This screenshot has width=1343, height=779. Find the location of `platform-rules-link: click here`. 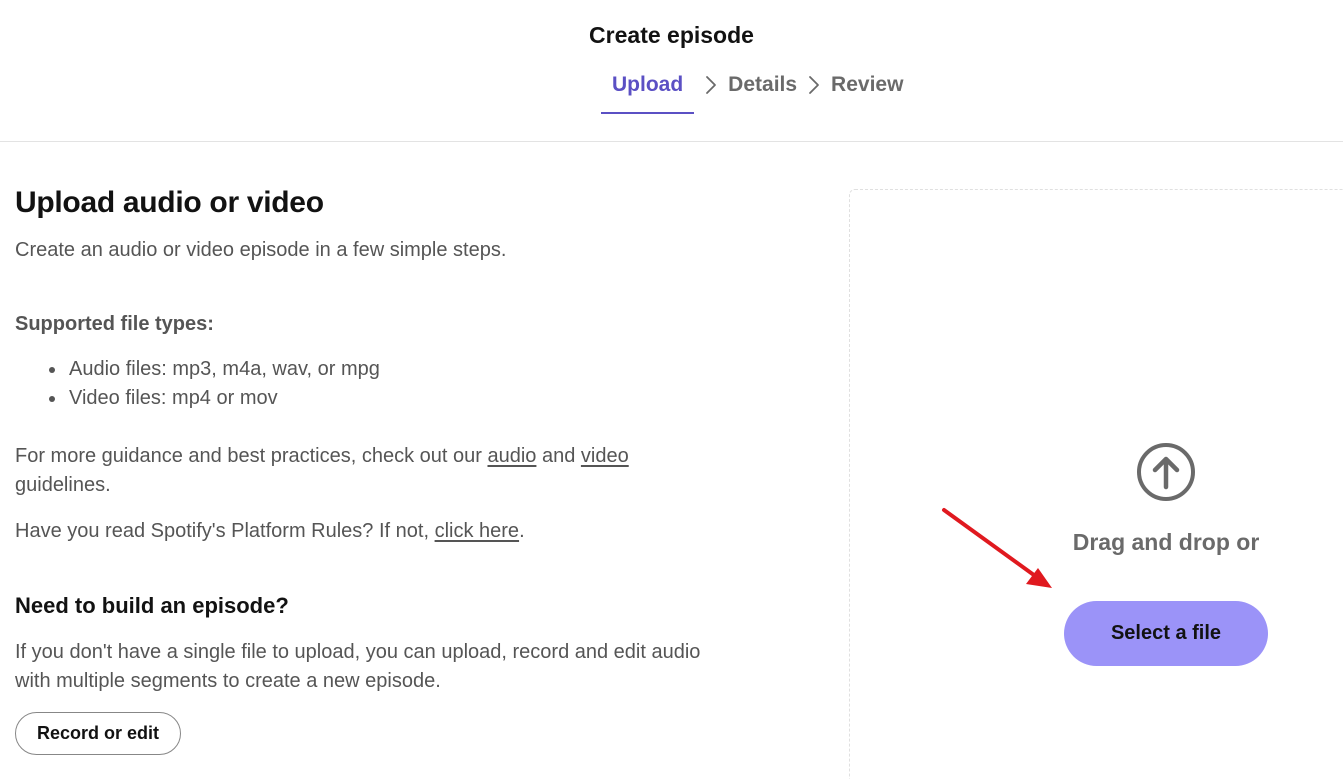

platform-rules-link: click here is located at coordinates (477, 531).